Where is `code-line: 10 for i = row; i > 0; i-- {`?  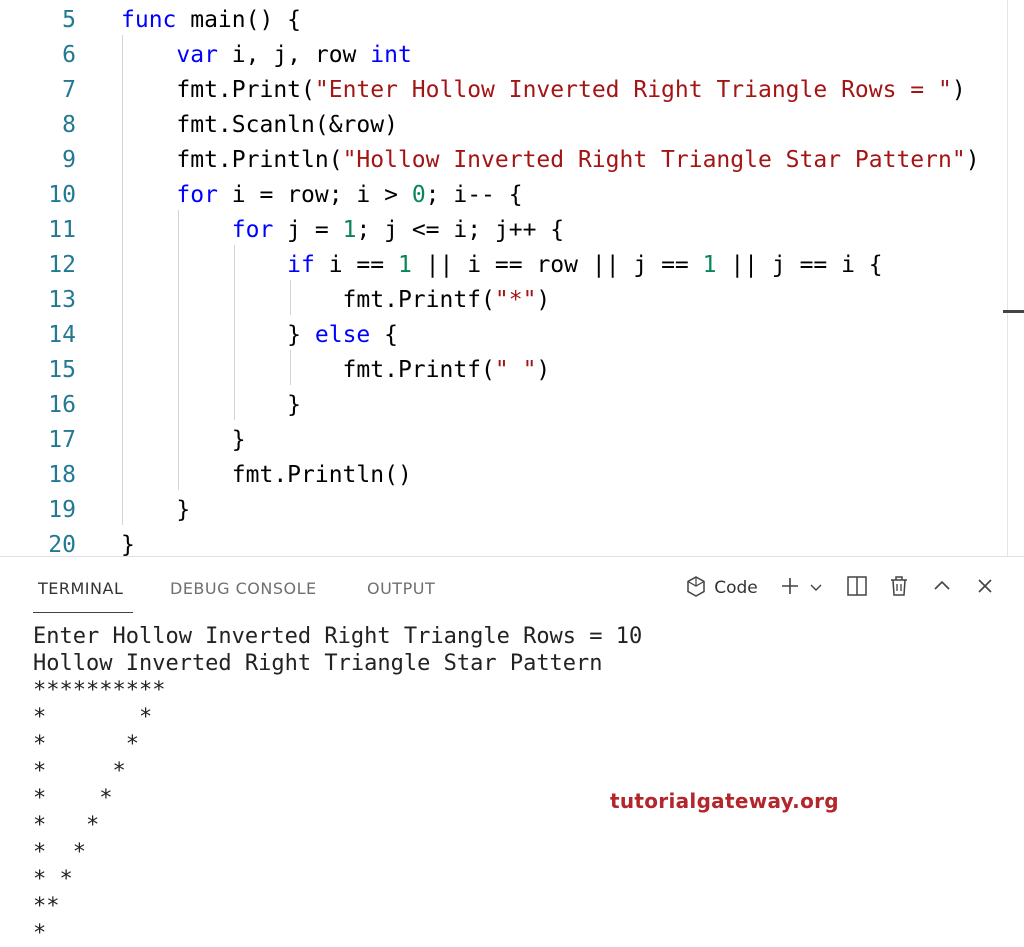 code-line: 10 for i = row; i > 0; i-- { is located at coordinates (500, 195).